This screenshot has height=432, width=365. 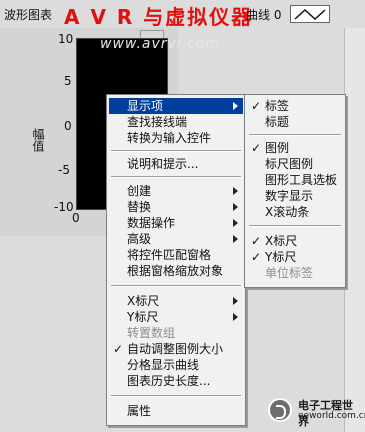 What do you see at coordinates (176, 239) in the screenshot?
I see `menu-item-advanced: 高级` at bounding box center [176, 239].